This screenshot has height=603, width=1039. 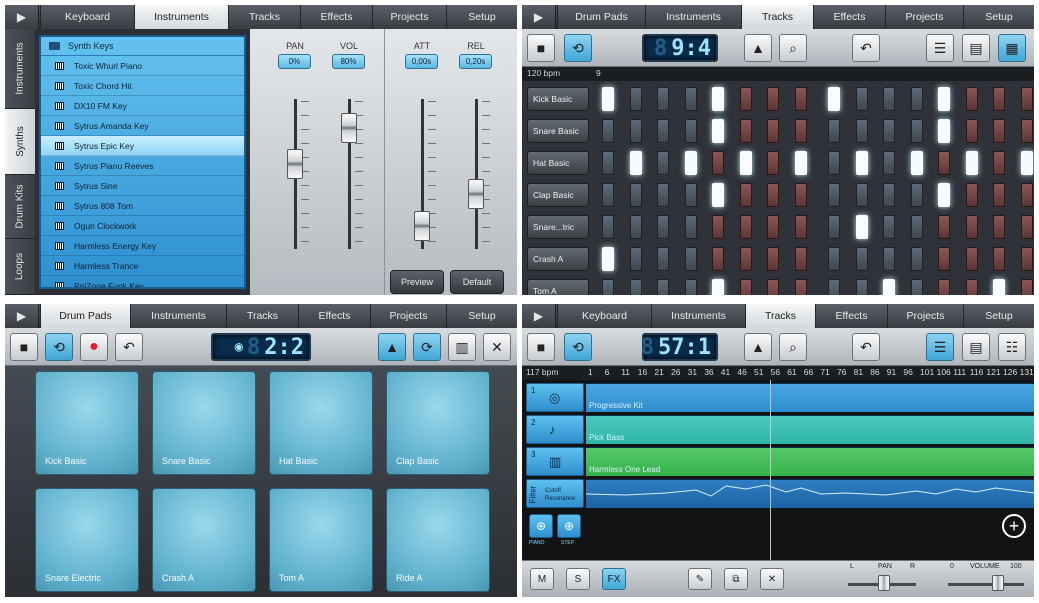 What do you see at coordinates (758, 48) in the screenshot?
I see `metronome-button: ▲` at bounding box center [758, 48].